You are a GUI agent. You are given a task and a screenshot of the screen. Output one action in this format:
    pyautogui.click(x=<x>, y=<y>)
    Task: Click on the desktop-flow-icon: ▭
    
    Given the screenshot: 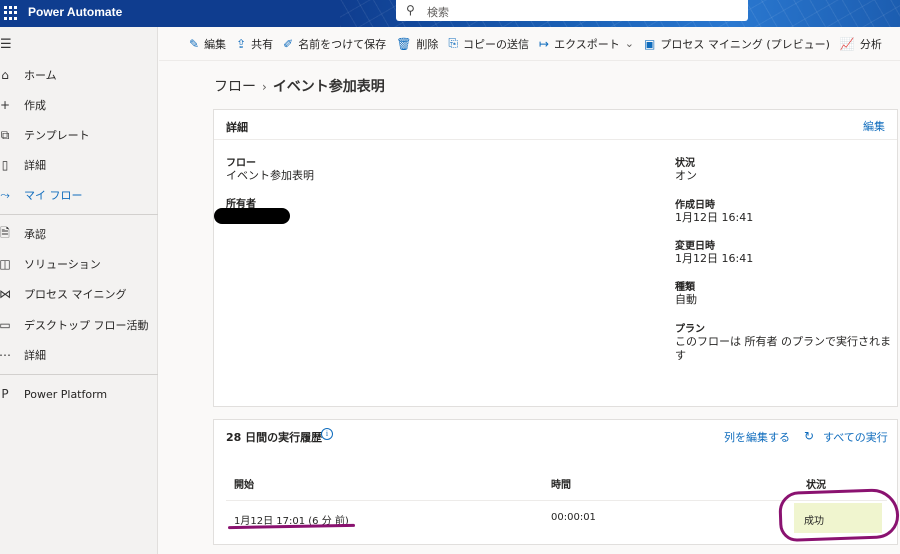 What is the action you would take?
    pyautogui.click(x=5, y=325)
    